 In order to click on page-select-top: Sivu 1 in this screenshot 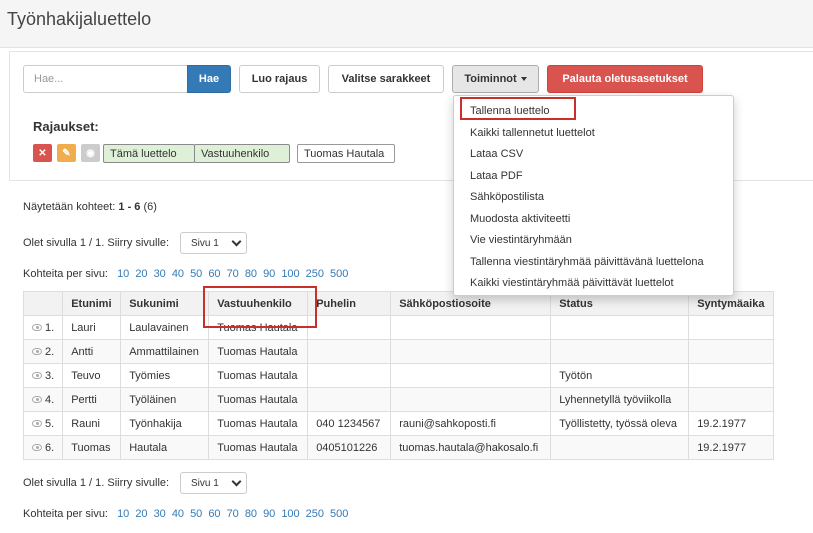, I will do `click(213, 243)`.